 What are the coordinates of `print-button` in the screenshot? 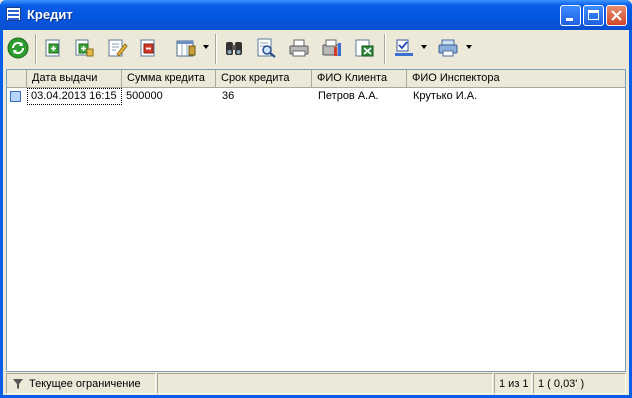 It's located at (299, 48).